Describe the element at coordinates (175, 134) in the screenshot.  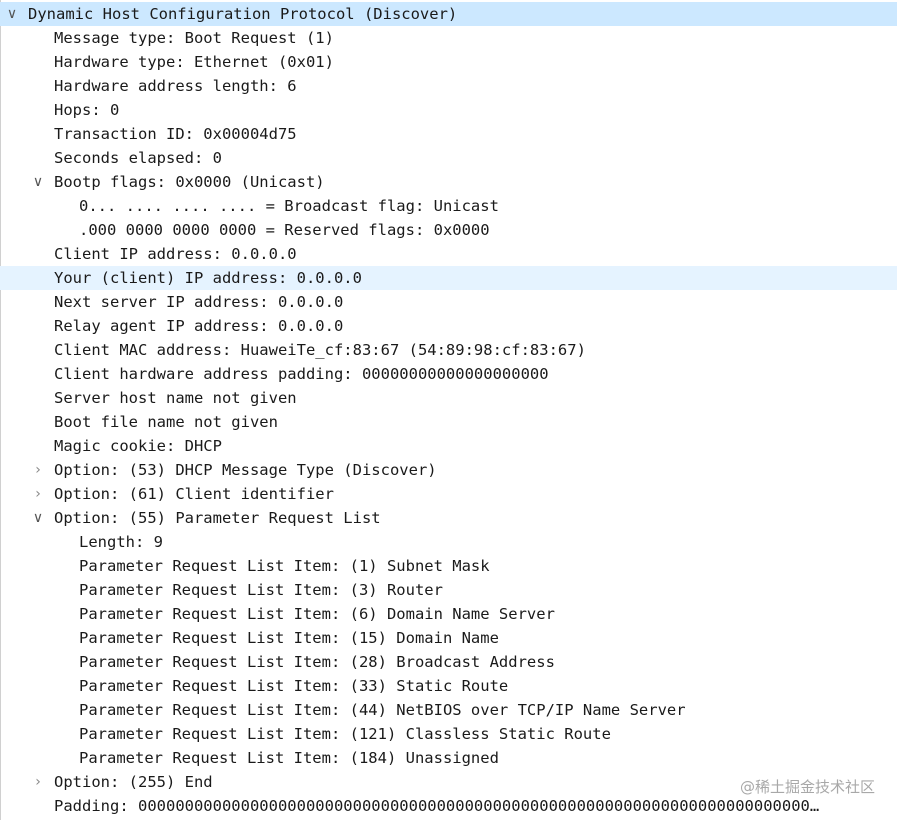
I see `tree-row-label: Transaction ID: 0x00004d75` at that location.